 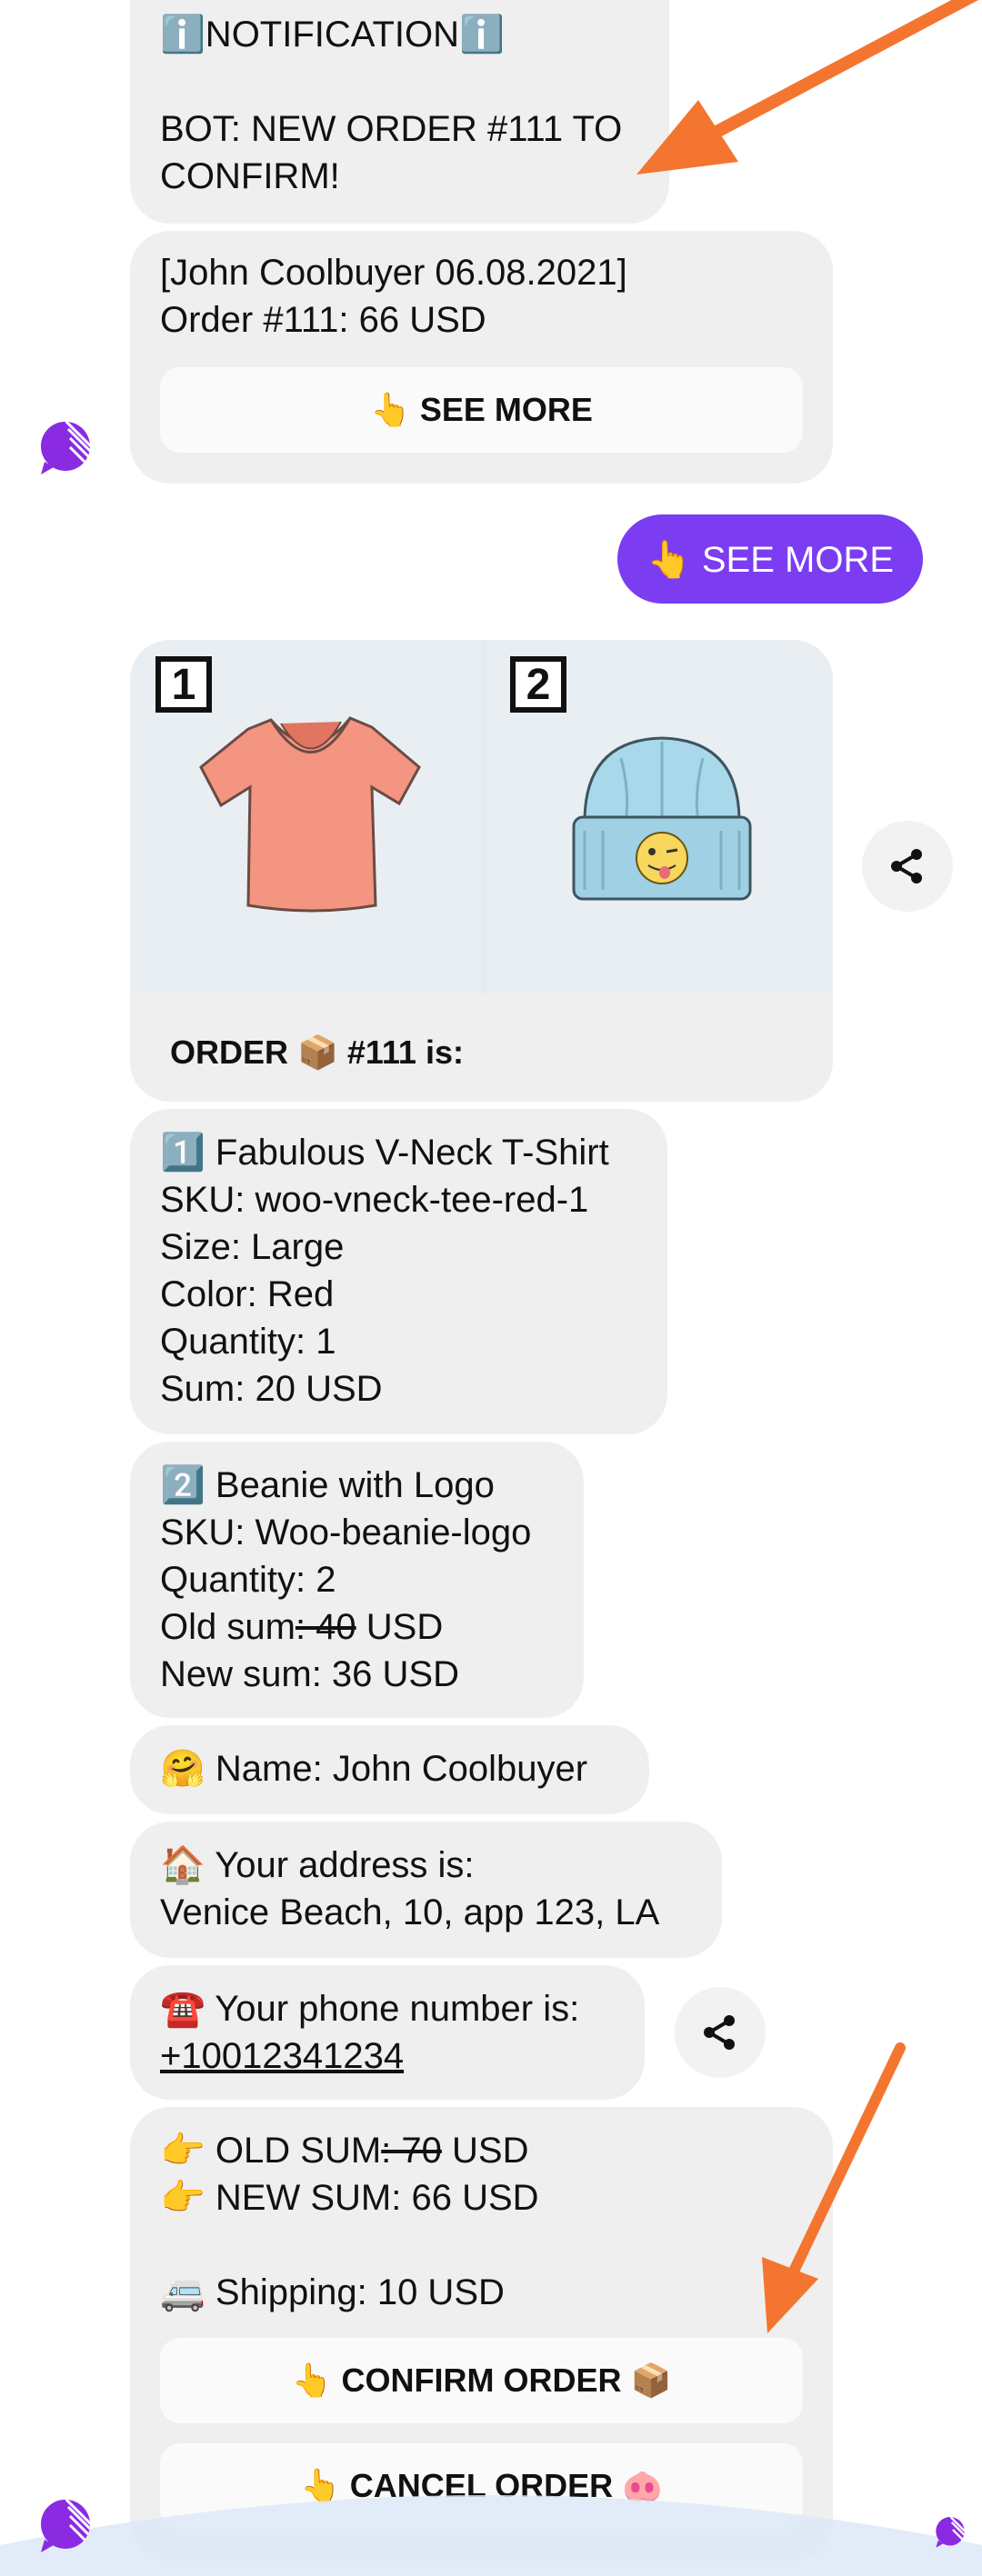 I want to click on item2-sku: SKU: Woo-beanie-logo, so click(x=346, y=1533).